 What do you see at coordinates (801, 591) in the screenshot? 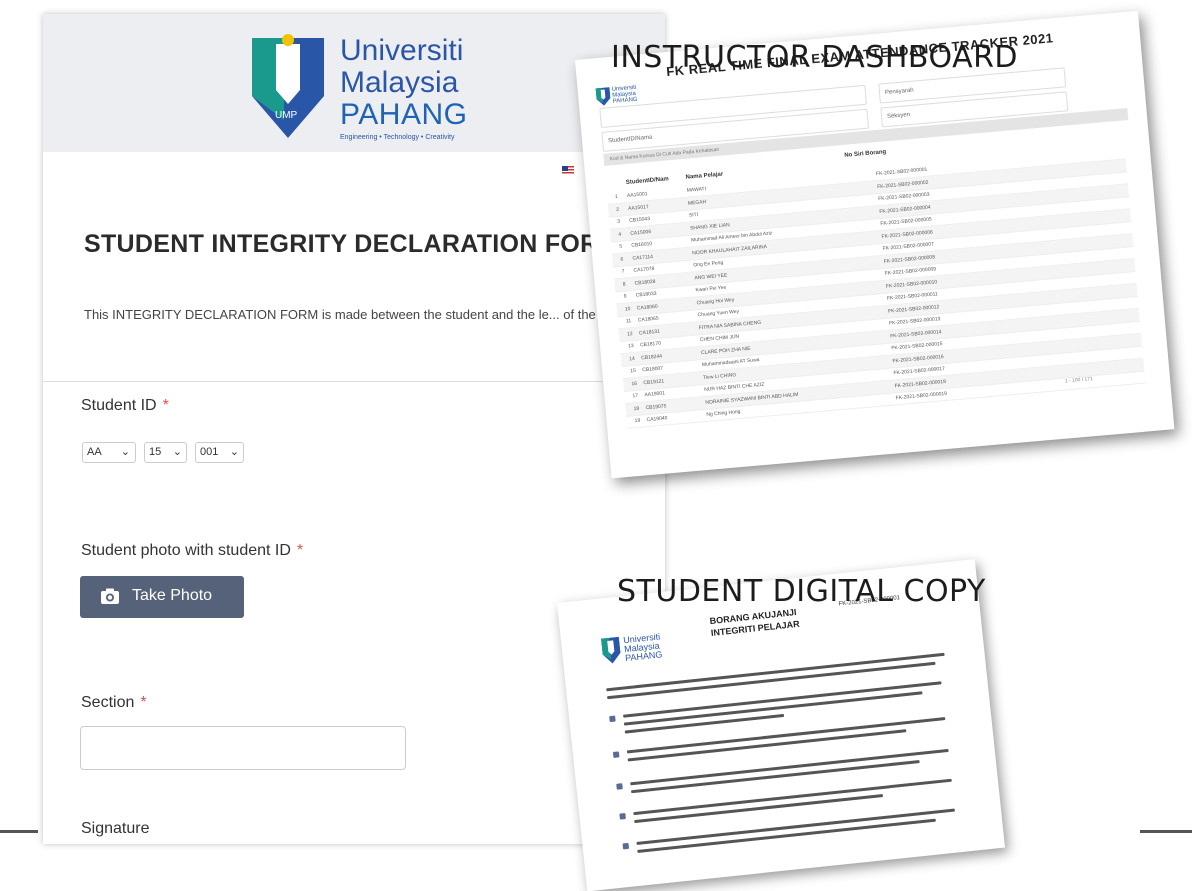
I see `student-digital-copy-caption: STUDENT DIGITAL COPY` at bounding box center [801, 591].